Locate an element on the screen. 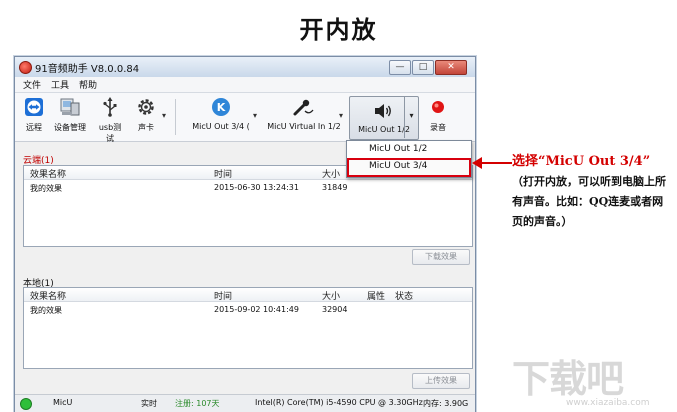  micu-out34-label: MicU Out 3/4 ( is located at coordinates (221, 126).